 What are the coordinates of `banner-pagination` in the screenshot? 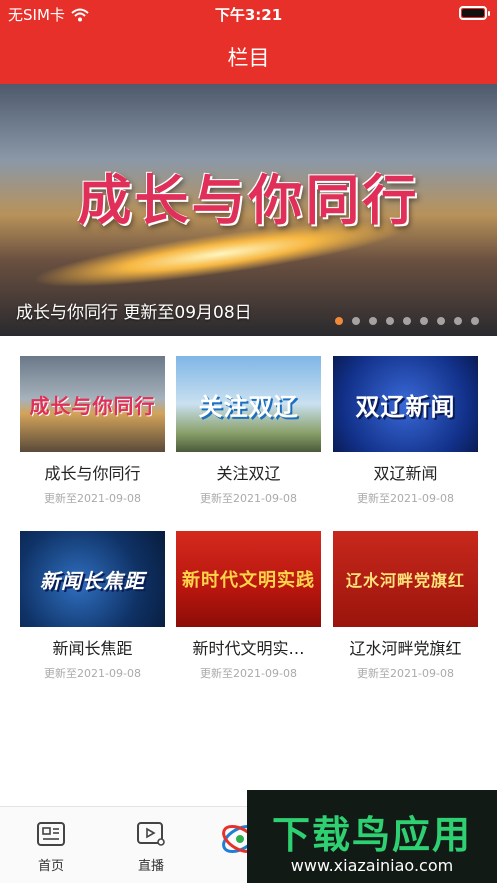 It's located at (407, 321).